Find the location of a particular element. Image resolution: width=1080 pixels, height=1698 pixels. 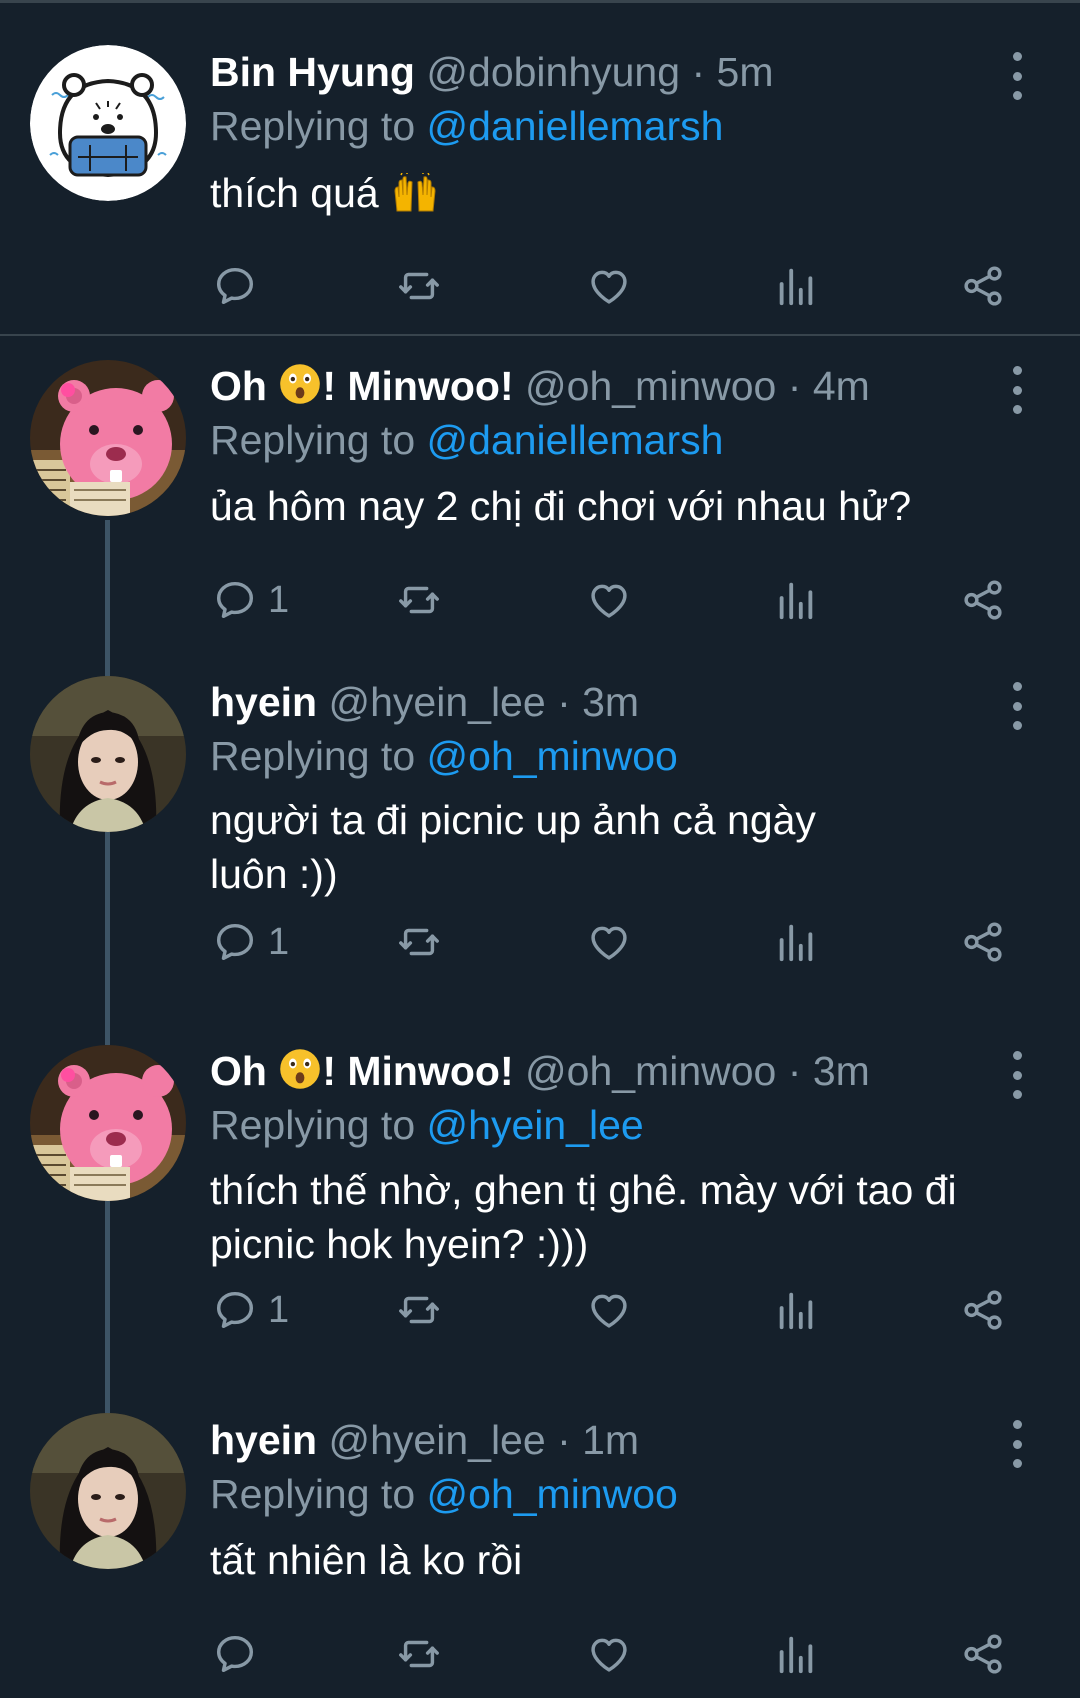

replying-to: Replying to @oh_minwoo is located at coordinates (444, 756).